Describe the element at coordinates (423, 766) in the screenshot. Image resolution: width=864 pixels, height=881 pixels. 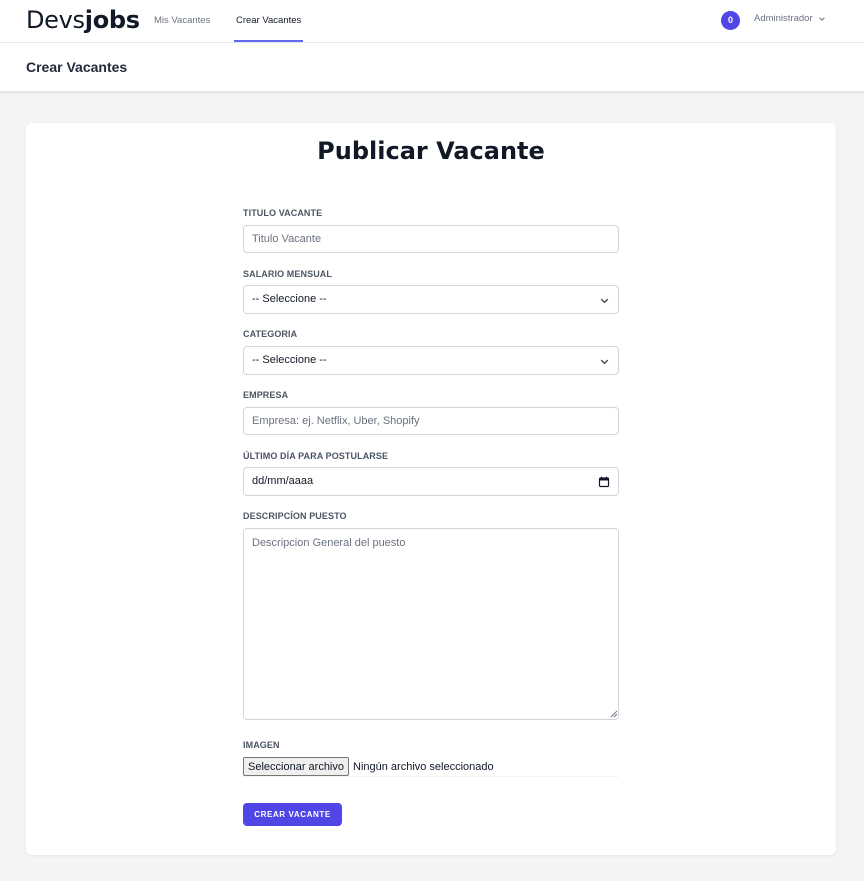
I see `file-status-text: Ningún archivo seleccionado` at that location.